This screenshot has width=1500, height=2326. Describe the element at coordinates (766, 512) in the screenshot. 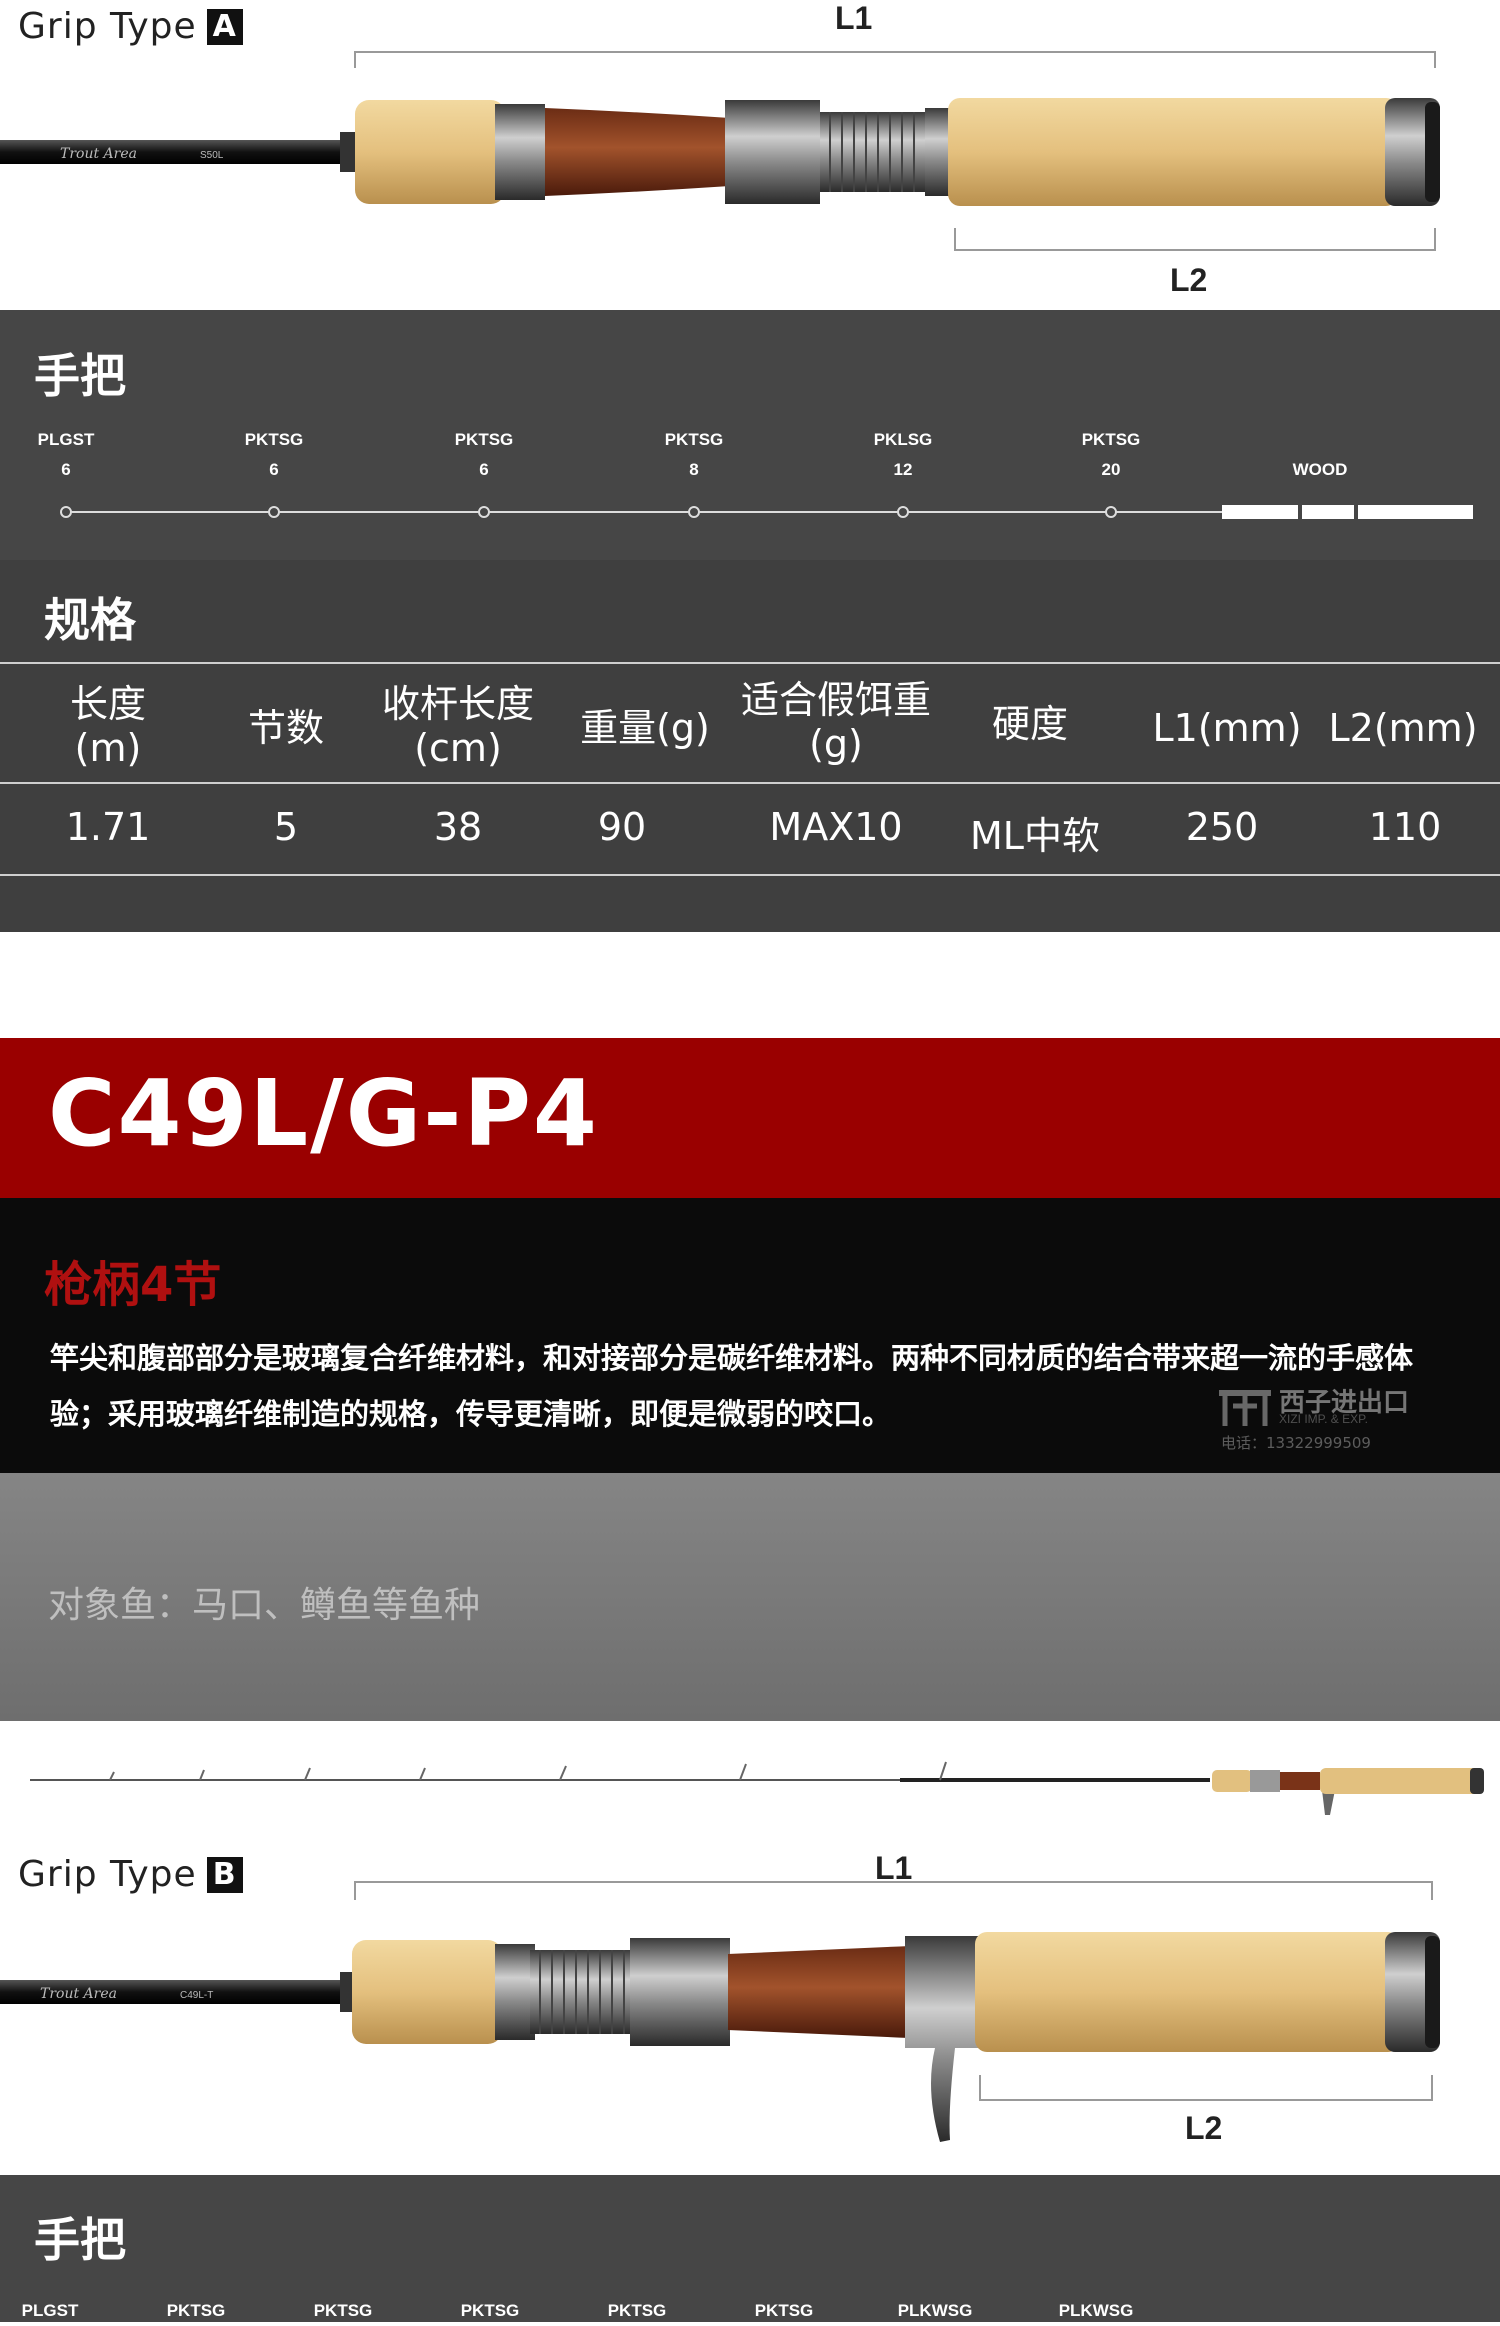

I see `guide-line-diagram` at that location.